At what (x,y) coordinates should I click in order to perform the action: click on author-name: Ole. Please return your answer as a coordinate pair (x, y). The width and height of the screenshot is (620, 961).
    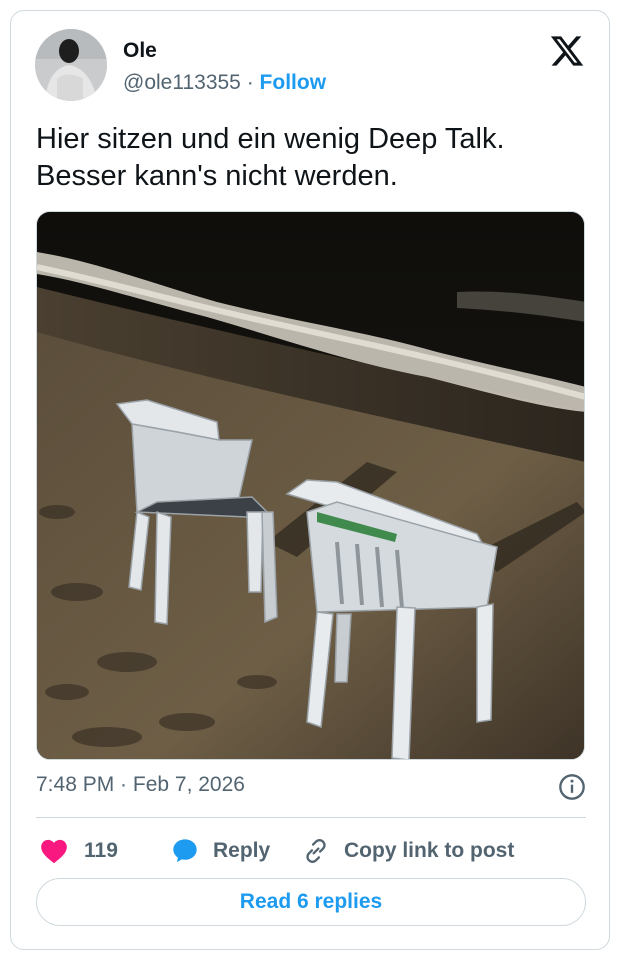
    Looking at the image, I should click on (140, 51).